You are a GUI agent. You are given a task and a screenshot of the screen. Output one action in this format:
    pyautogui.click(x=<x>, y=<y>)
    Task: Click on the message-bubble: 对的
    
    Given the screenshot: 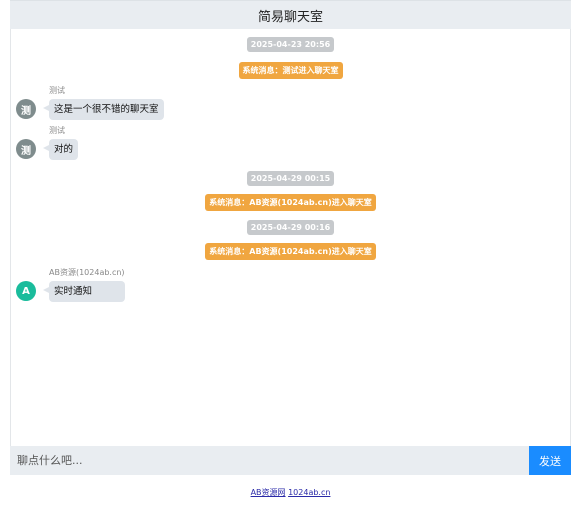 What is the action you would take?
    pyautogui.click(x=60, y=149)
    